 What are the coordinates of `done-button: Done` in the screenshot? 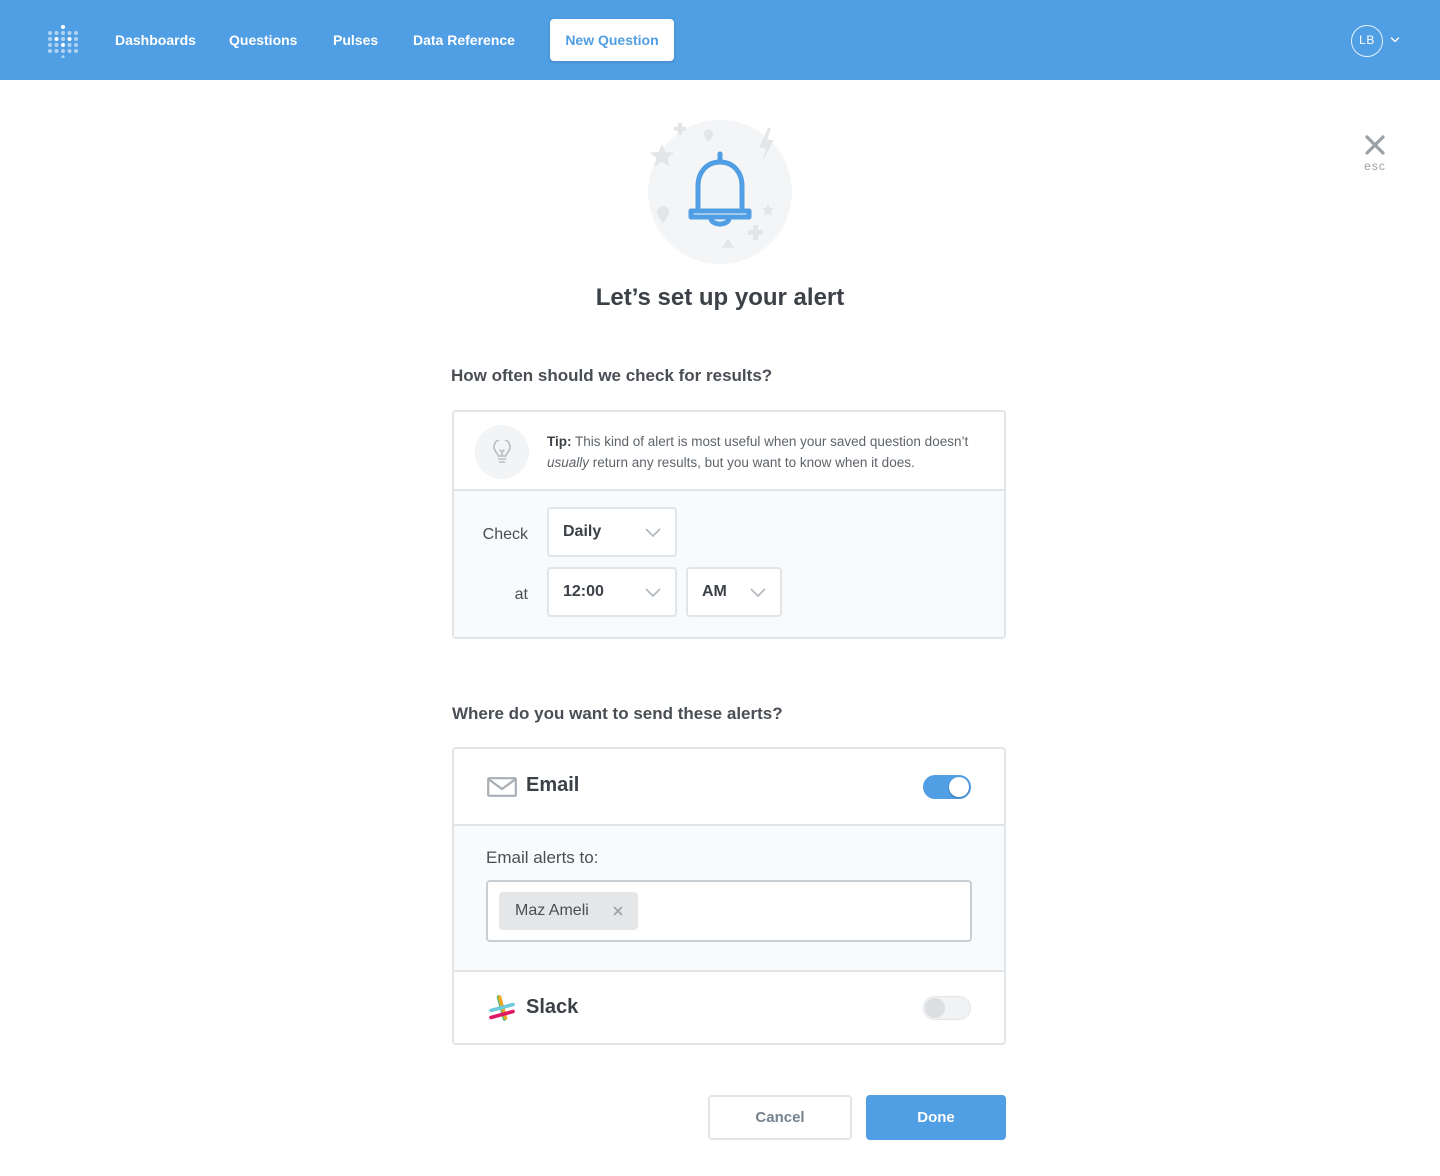 It's located at (936, 1117).